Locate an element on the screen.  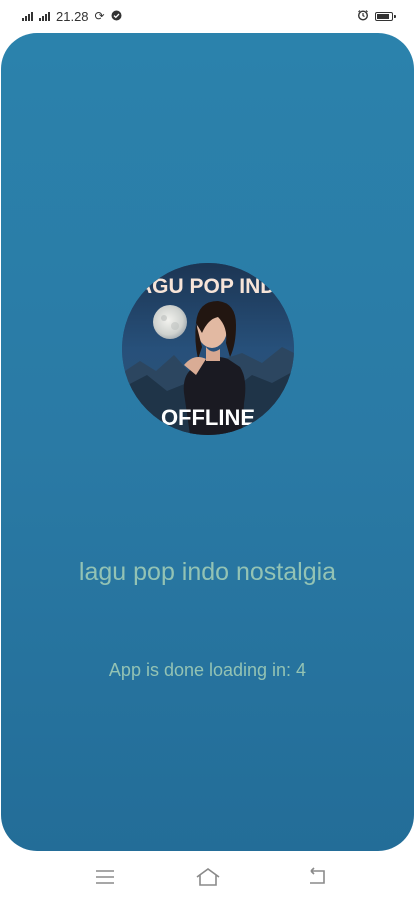
app-logo: LAGU POP INDO OFFLINE is located at coordinates (208, 349).